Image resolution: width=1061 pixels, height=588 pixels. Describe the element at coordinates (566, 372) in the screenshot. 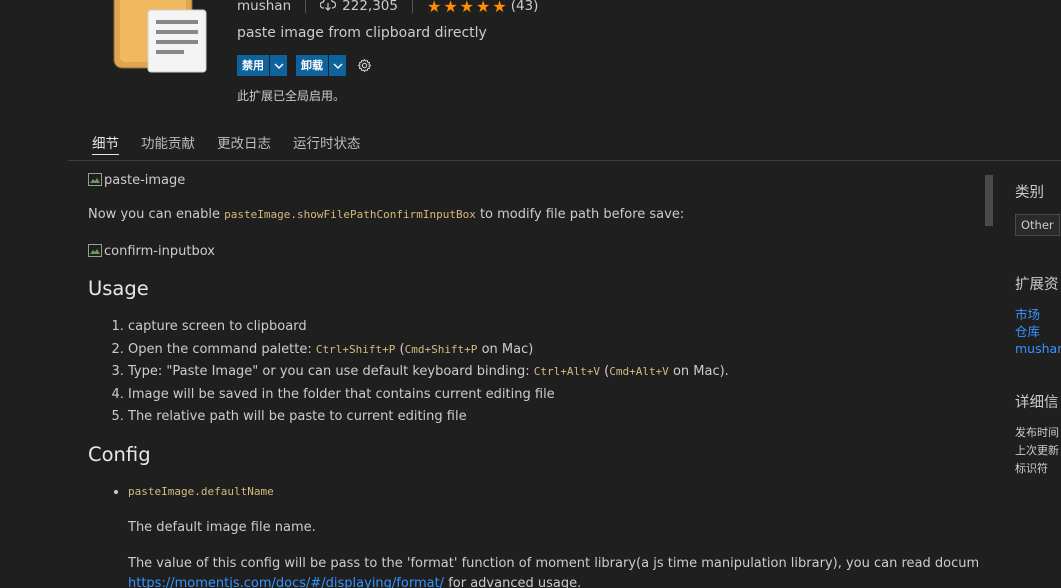

I see `inline-code: Ctrl+Alt+V` at that location.